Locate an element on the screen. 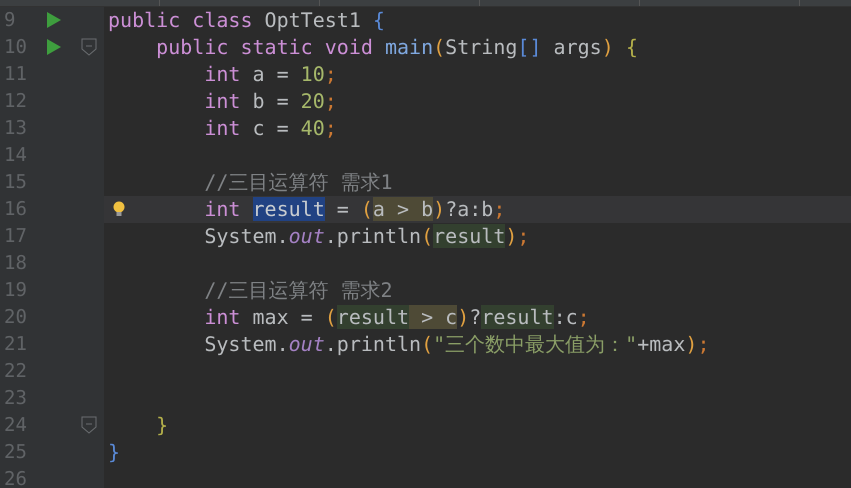 This screenshot has width=851, height=488. code-line: int max = (result > c)?result:c; is located at coordinates (397, 317).